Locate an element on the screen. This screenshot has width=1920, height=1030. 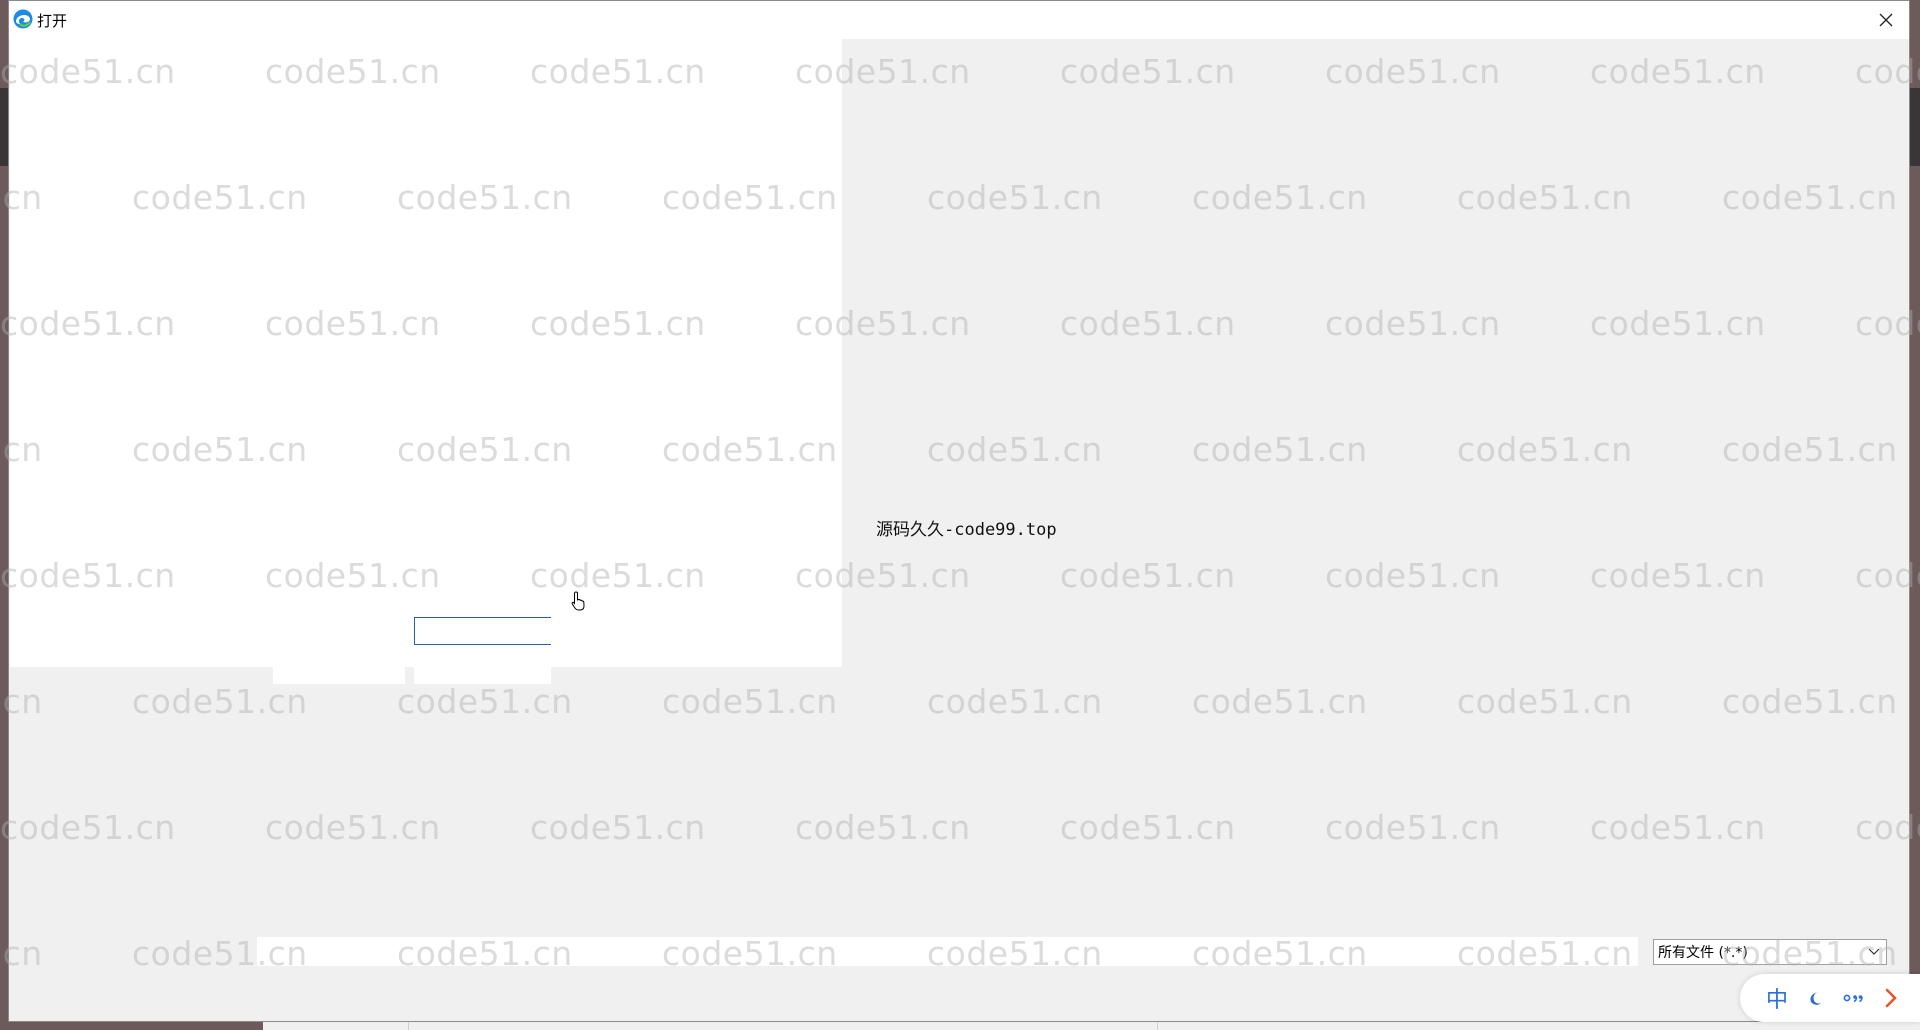
edge-icon is located at coordinates (23, 19).